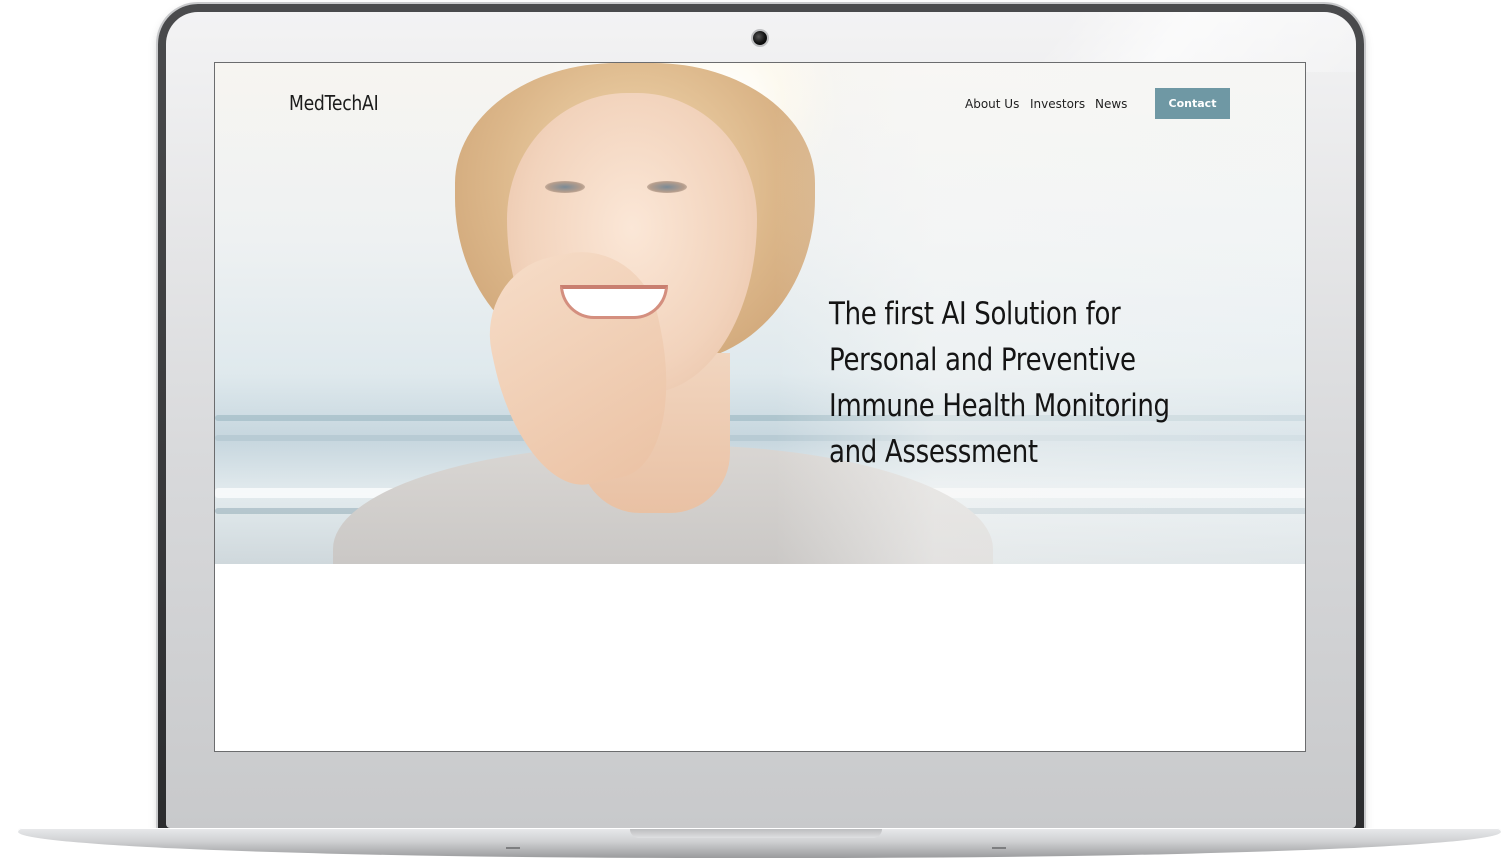 Image resolution: width=1503 pixels, height=859 pixels. What do you see at coordinates (760, 38) in the screenshot?
I see `webcam-icon` at bounding box center [760, 38].